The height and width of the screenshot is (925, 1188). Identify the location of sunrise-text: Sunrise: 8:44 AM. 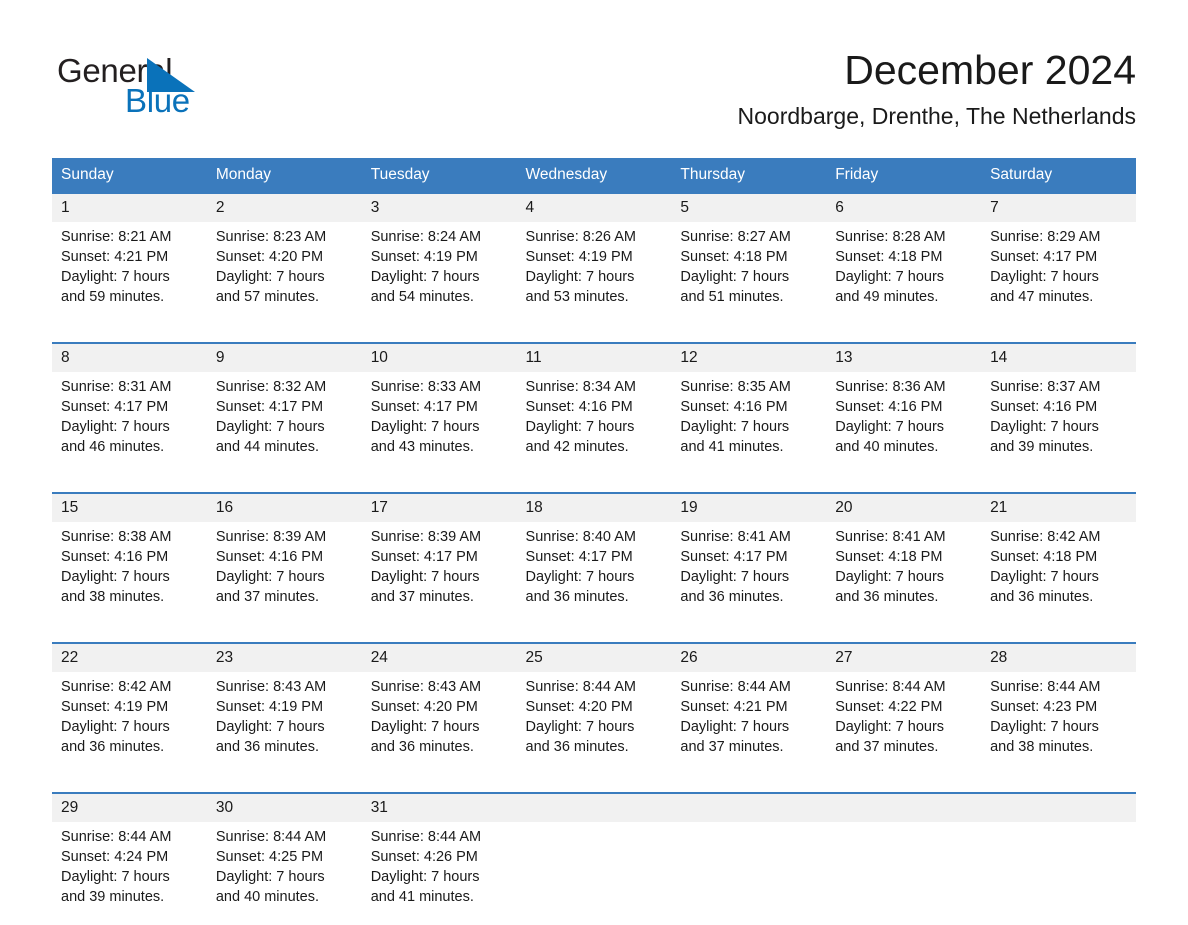
(426, 837).